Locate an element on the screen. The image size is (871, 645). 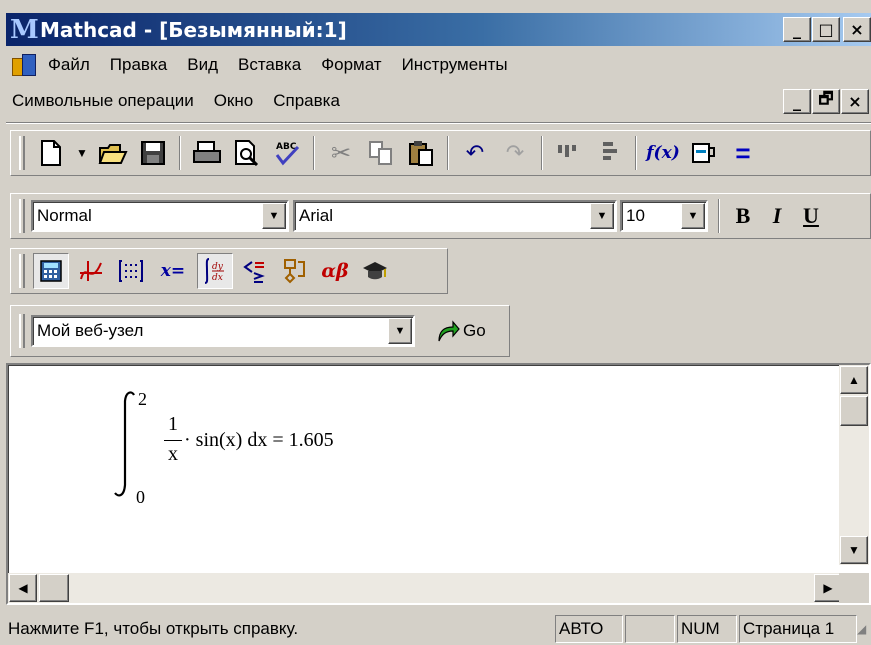
status-help-text: Нажмите F1, чтобы открыть справку. is located at coordinates (153, 628).